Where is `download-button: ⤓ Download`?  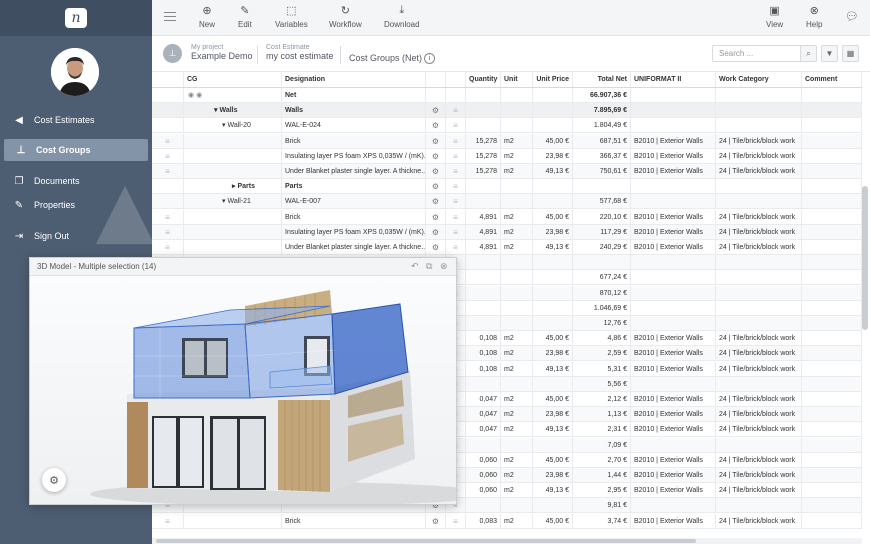 download-button: ⤓ Download is located at coordinates (402, 16).